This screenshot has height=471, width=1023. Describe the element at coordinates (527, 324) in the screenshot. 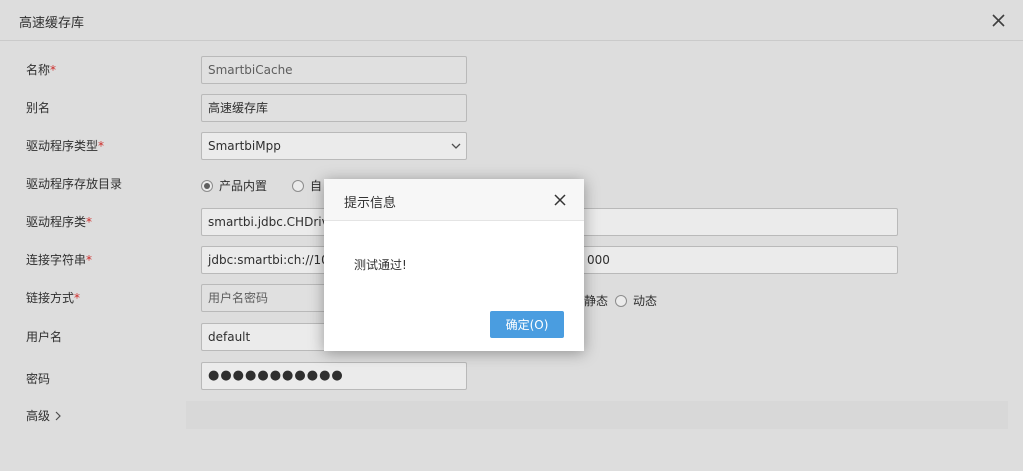

I see `ok-button: 确定(O)` at that location.